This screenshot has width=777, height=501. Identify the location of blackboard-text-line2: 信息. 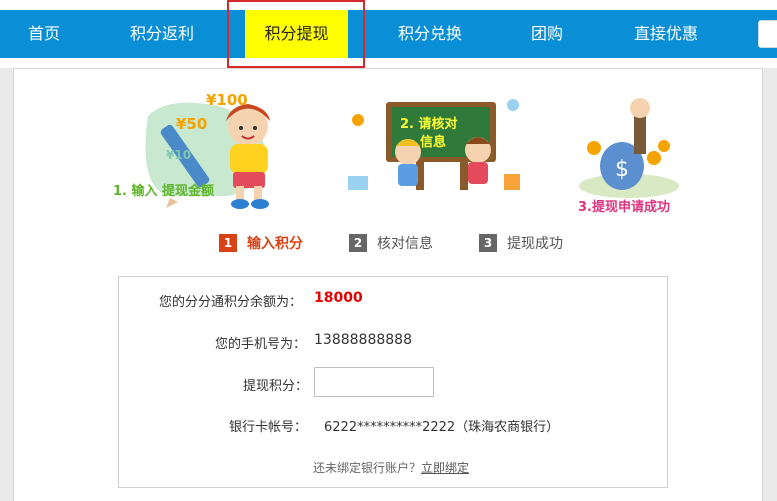
(433, 142).